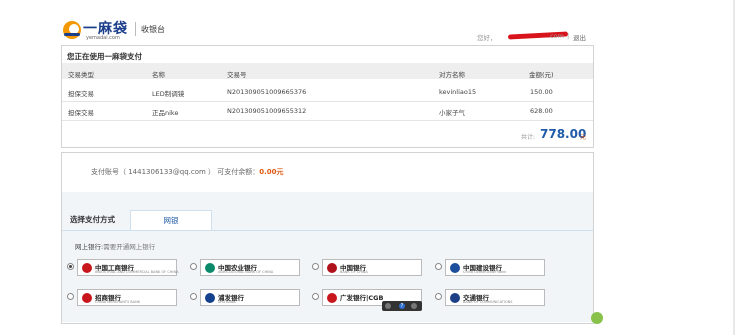 Image resolution: width=736 pixels, height=335 pixels. Describe the element at coordinates (250, 267) in the screenshot. I see `bank-card-abc: 中国农业银行 AGRICULTURAL BANK OF CHINA` at that location.